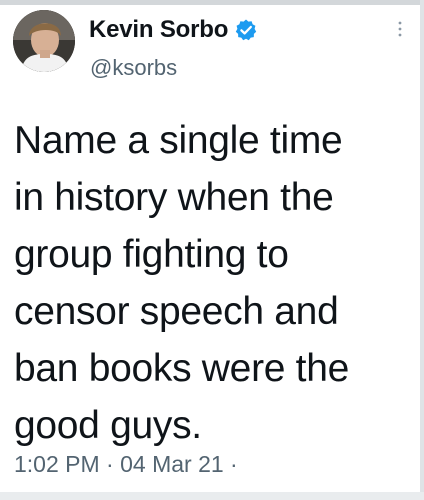 This screenshot has height=500, width=424. I want to click on tweet-text-line: in history when the, so click(174, 197).